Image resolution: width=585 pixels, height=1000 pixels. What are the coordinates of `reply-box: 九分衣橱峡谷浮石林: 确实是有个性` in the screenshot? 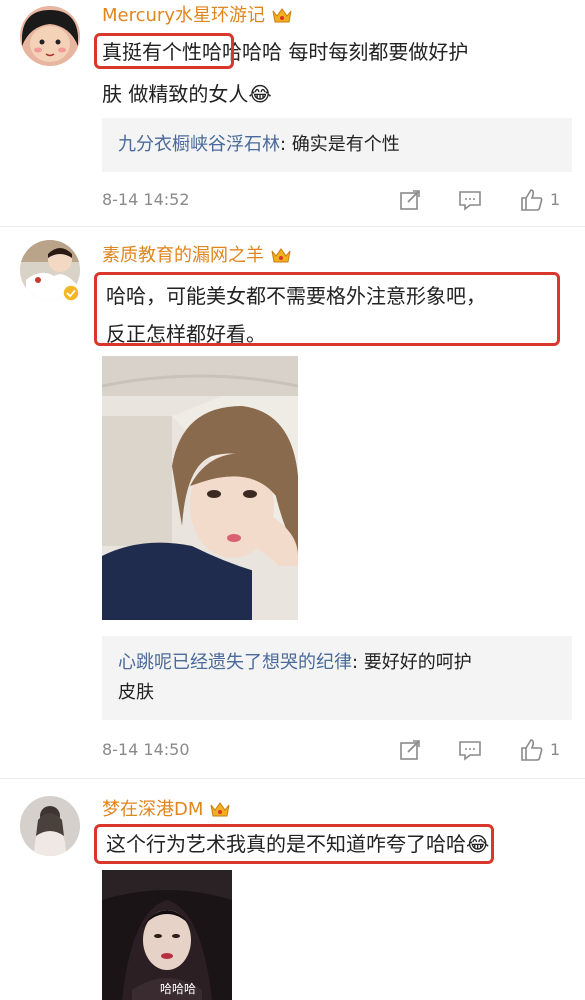 It's located at (337, 145).